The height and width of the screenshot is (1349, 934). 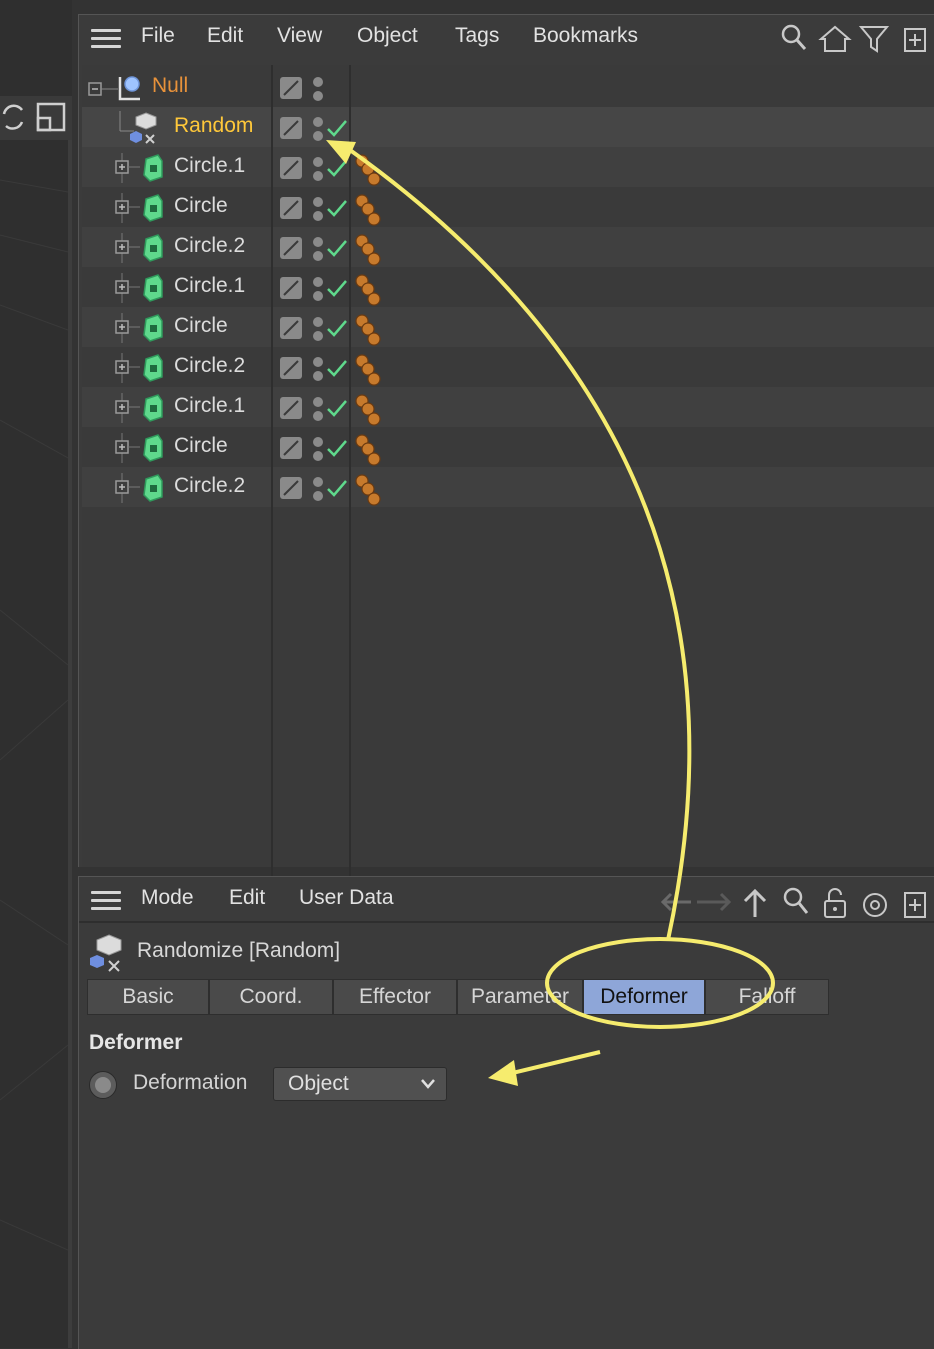 What do you see at coordinates (158, 36) in the screenshot?
I see `menu-file: File` at bounding box center [158, 36].